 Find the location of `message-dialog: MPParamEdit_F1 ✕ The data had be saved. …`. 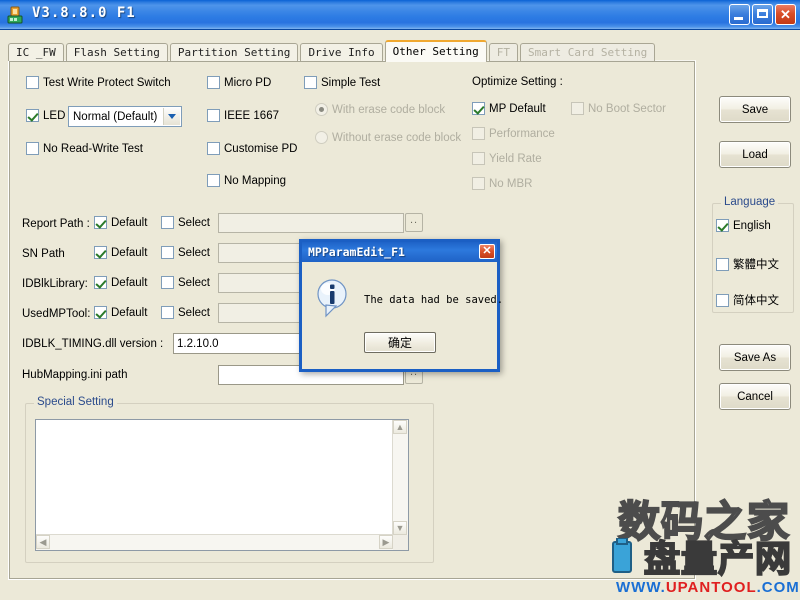

message-dialog: MPParamEdit_F1 ✕ The data had be saved. … is located at coordinates (401, 305).